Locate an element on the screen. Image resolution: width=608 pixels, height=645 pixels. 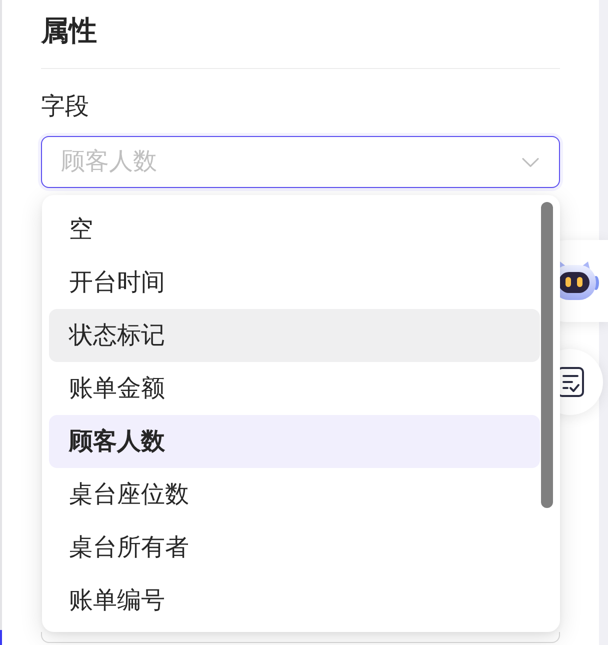
select-field: 顾客人数 is located at coordinates (300, 162).